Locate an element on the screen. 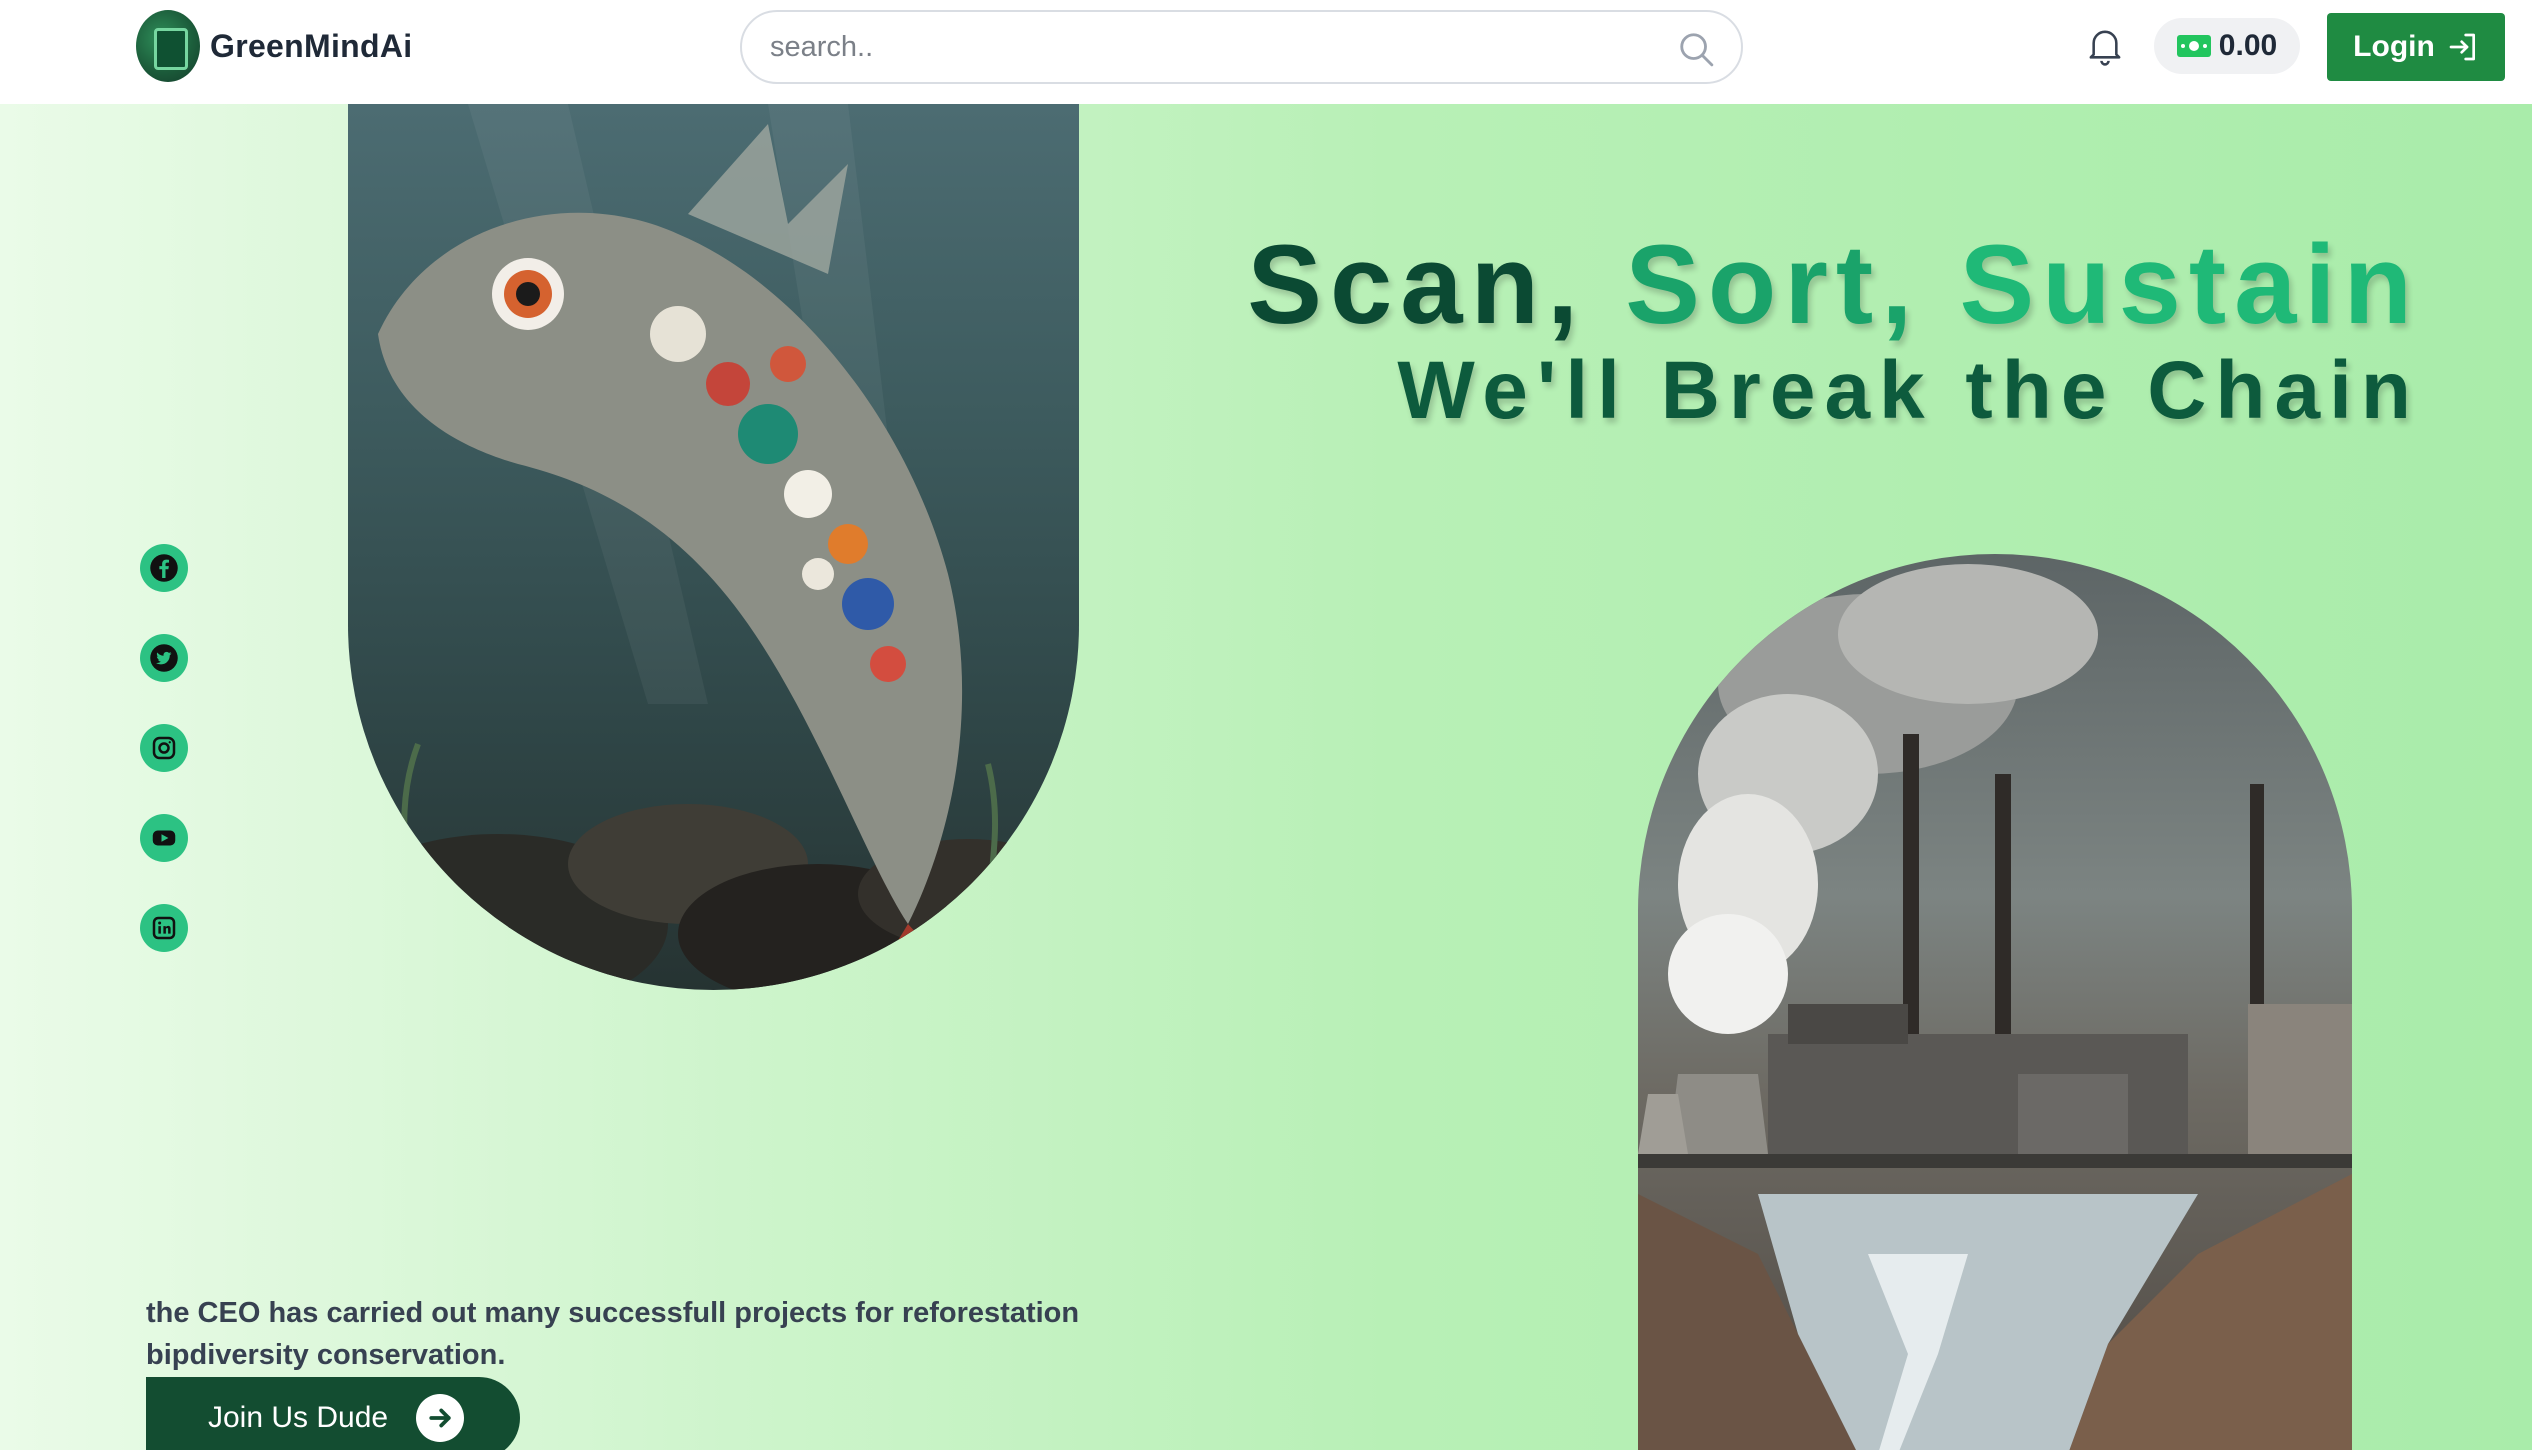 Image resolution: width=2532 pixels, height=1450 pixels. twitter-icon is located at coordinates (164, 658).